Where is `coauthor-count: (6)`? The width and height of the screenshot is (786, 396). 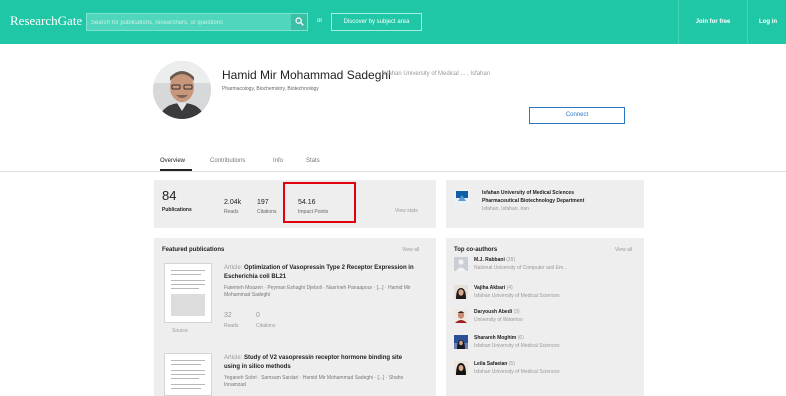
coauthor-count: (6) is located at coordinates (520, 338).